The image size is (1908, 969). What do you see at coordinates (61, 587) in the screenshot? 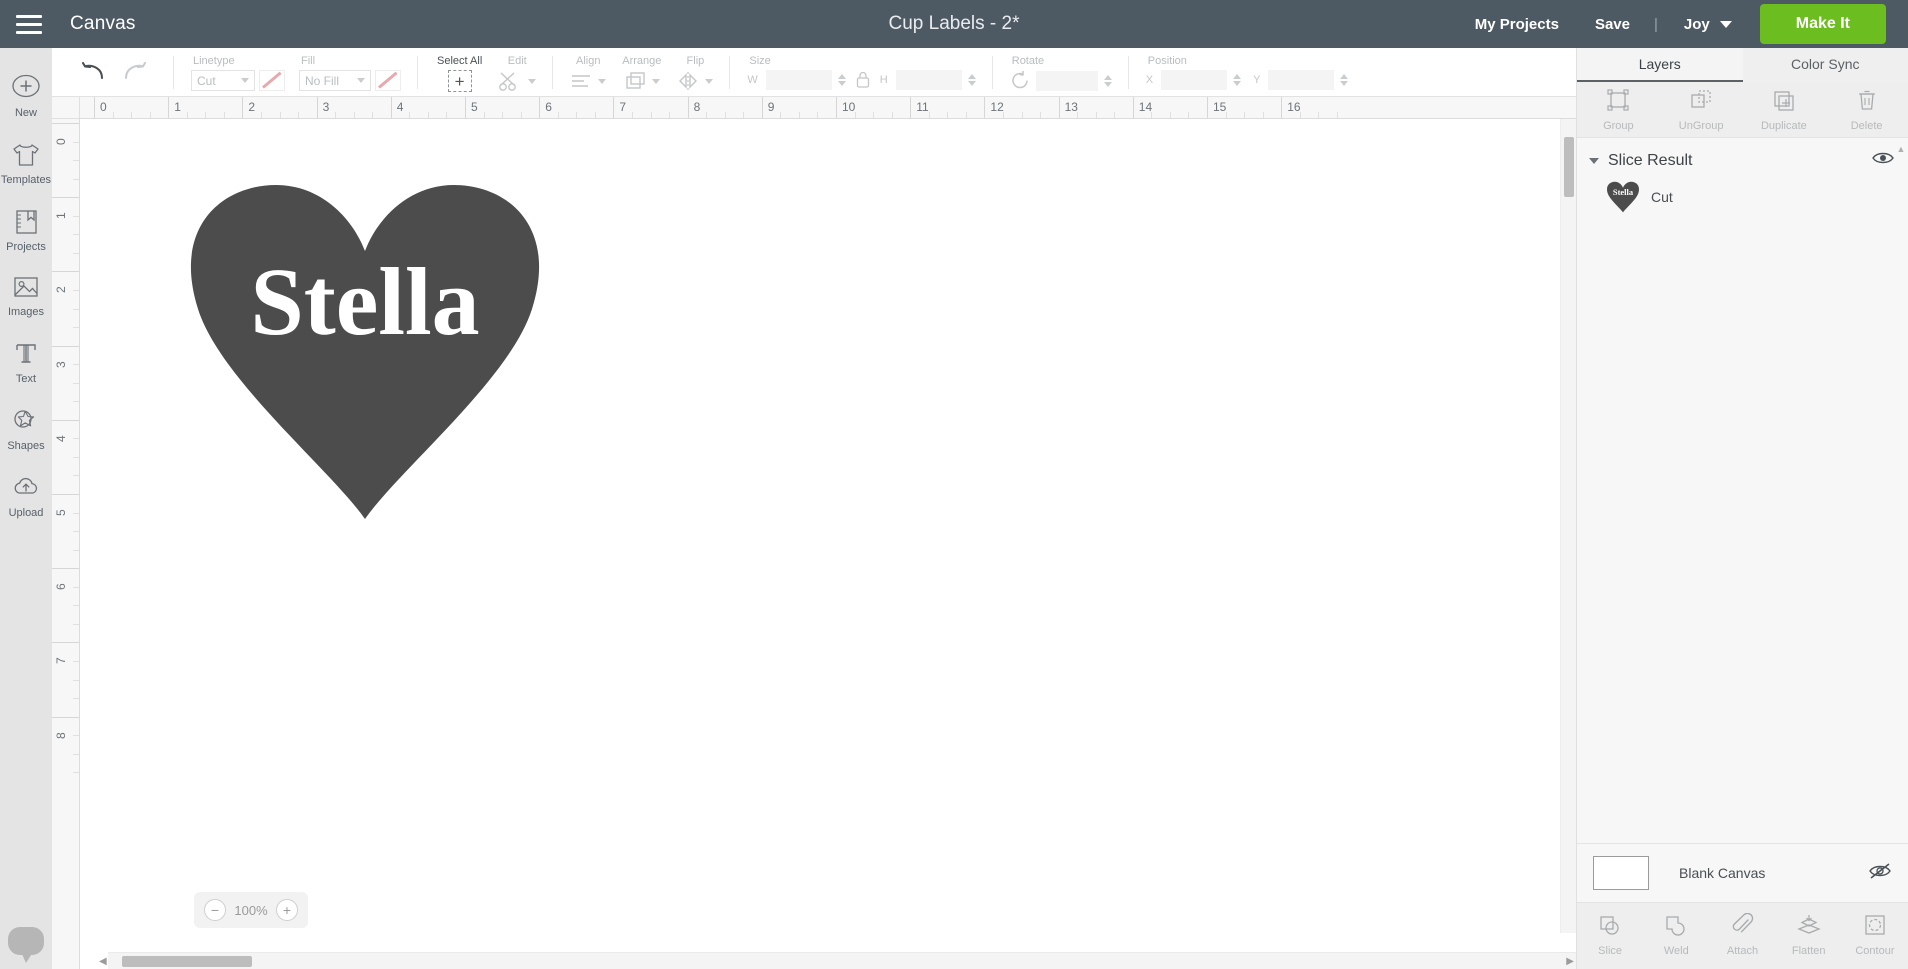
I see `ruler-label: 6` at bounding box center [61, 587].